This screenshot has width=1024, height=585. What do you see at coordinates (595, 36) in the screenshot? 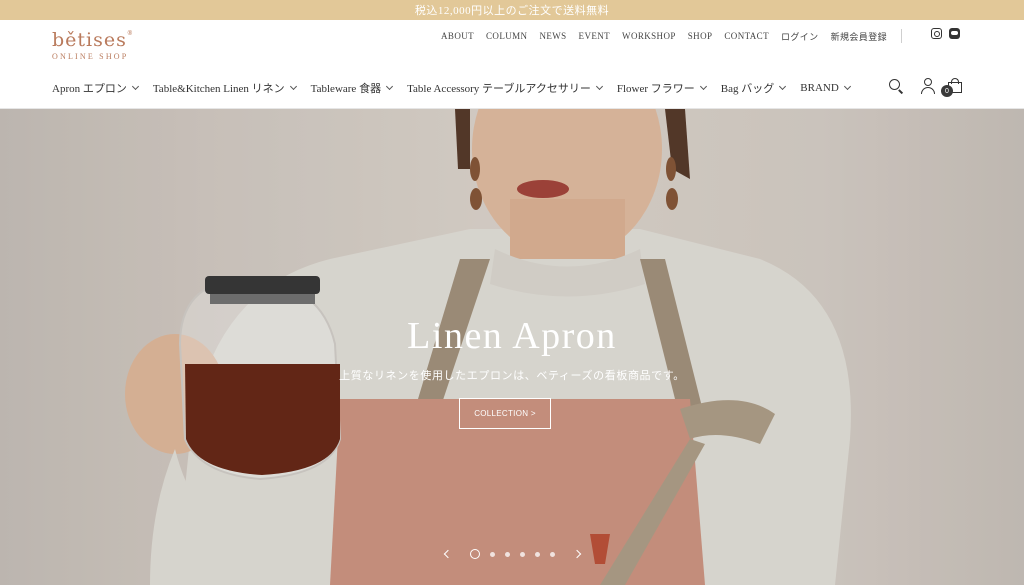
I see `utility-link-event: EVENT` at bounding box center [595, 36].